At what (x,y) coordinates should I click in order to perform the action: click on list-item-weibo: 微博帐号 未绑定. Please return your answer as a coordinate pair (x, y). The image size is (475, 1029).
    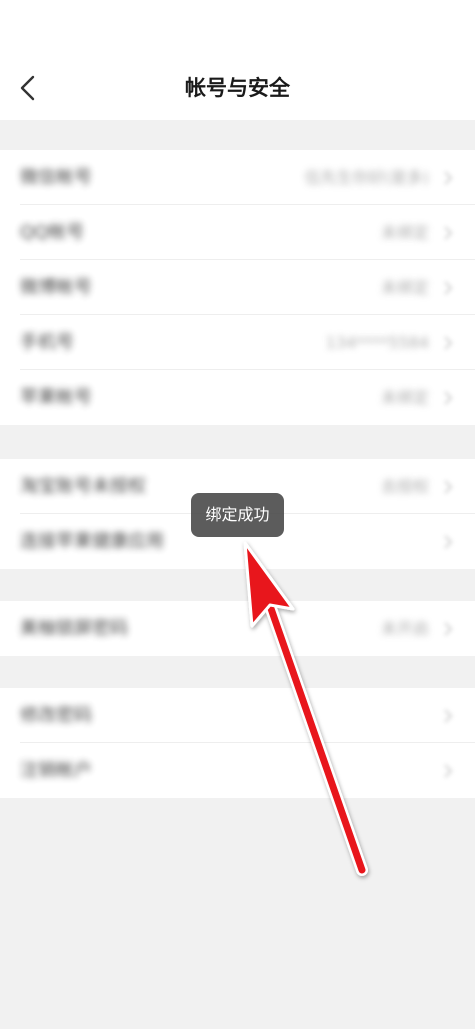
    Looking at the image, I should click on (237, 287).